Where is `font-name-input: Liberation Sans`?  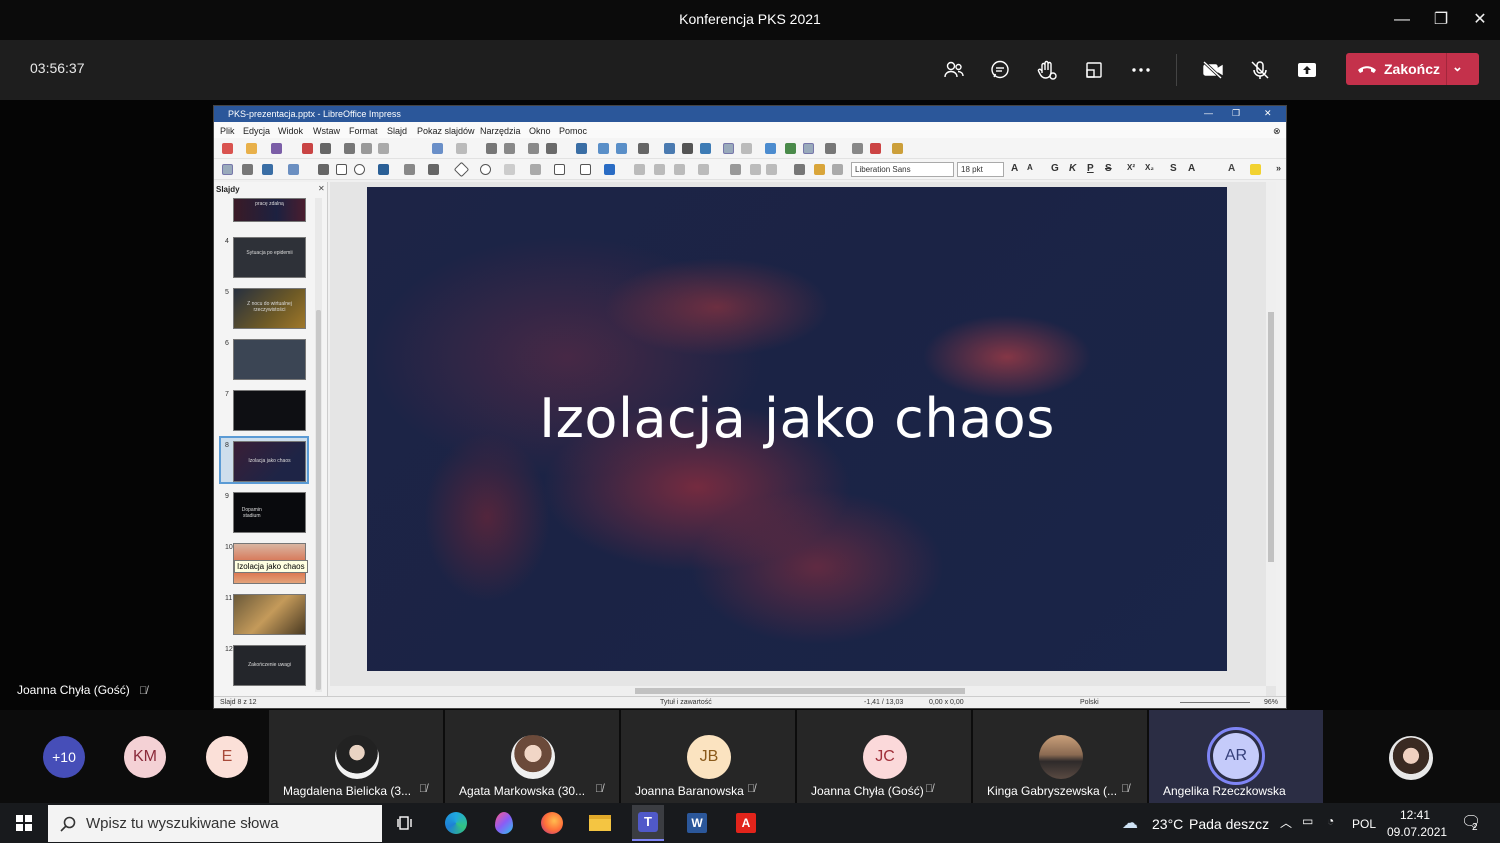 font-name-input: Liberation Sans is located at coordinates (902, 169).